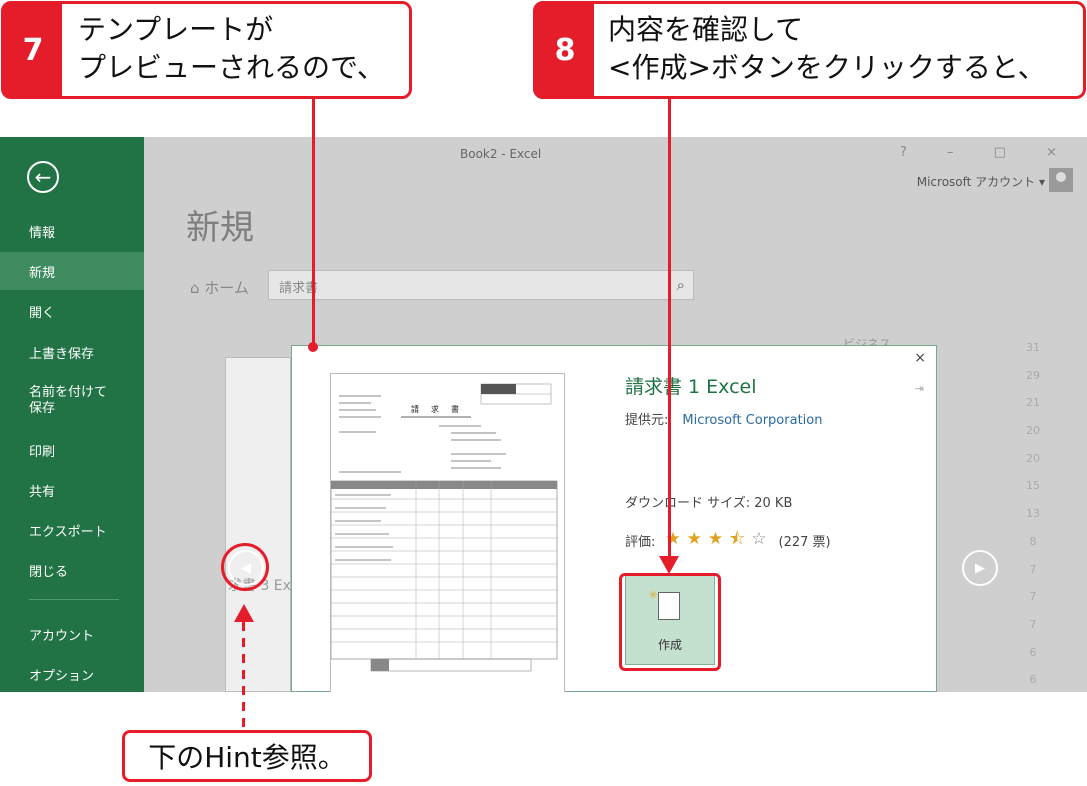  Describe the element at coordinates (220, 228) in the screenshot. I see `page-title: 新規` at that location.